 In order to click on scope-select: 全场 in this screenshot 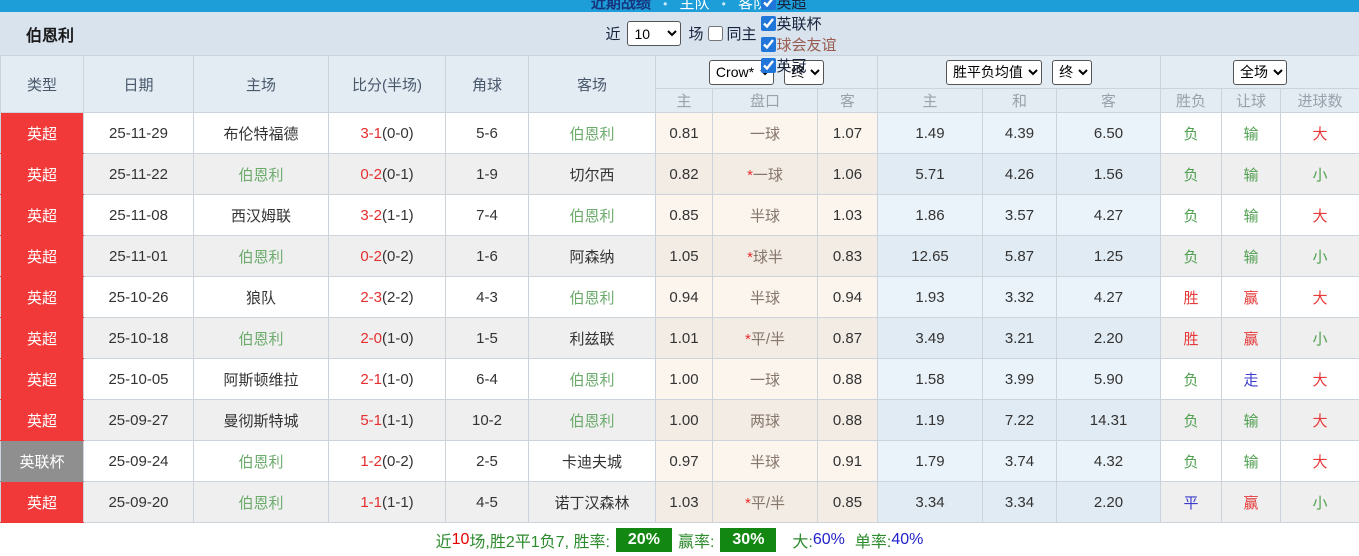, I will do `click(1260, 72)`.